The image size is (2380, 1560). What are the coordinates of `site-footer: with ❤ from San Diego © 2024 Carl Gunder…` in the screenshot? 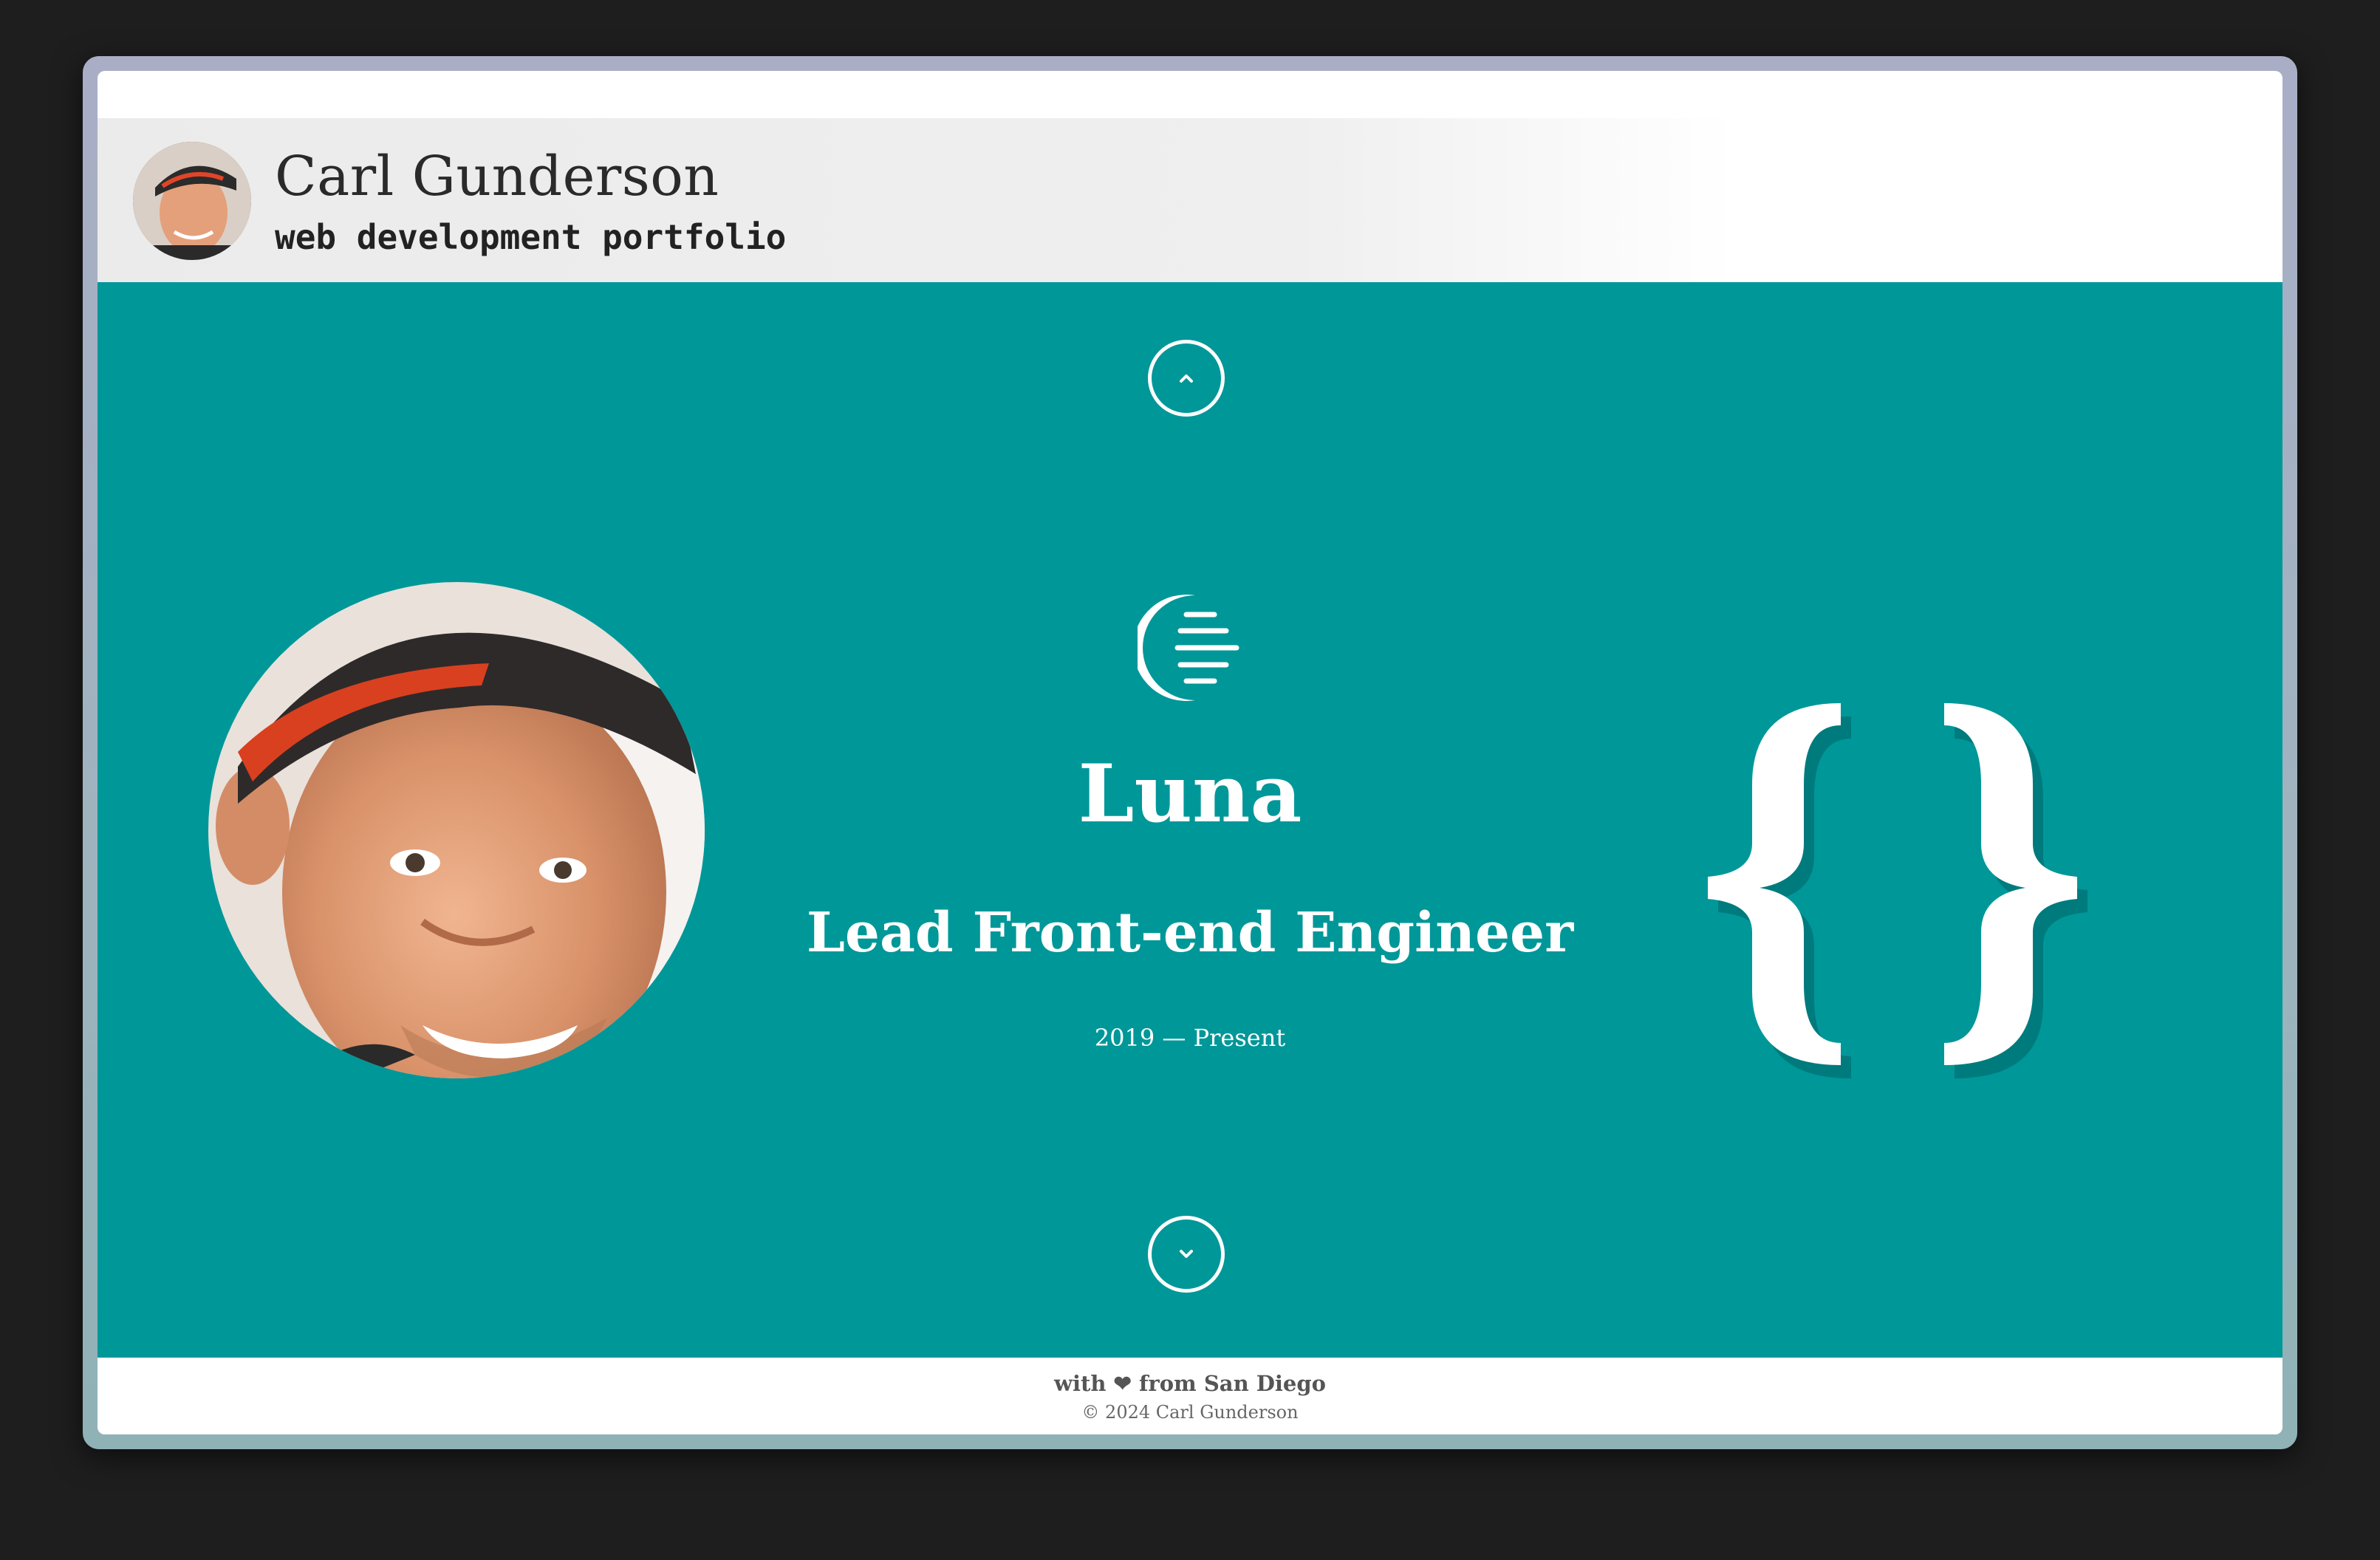 It's located at (1190, 1396).